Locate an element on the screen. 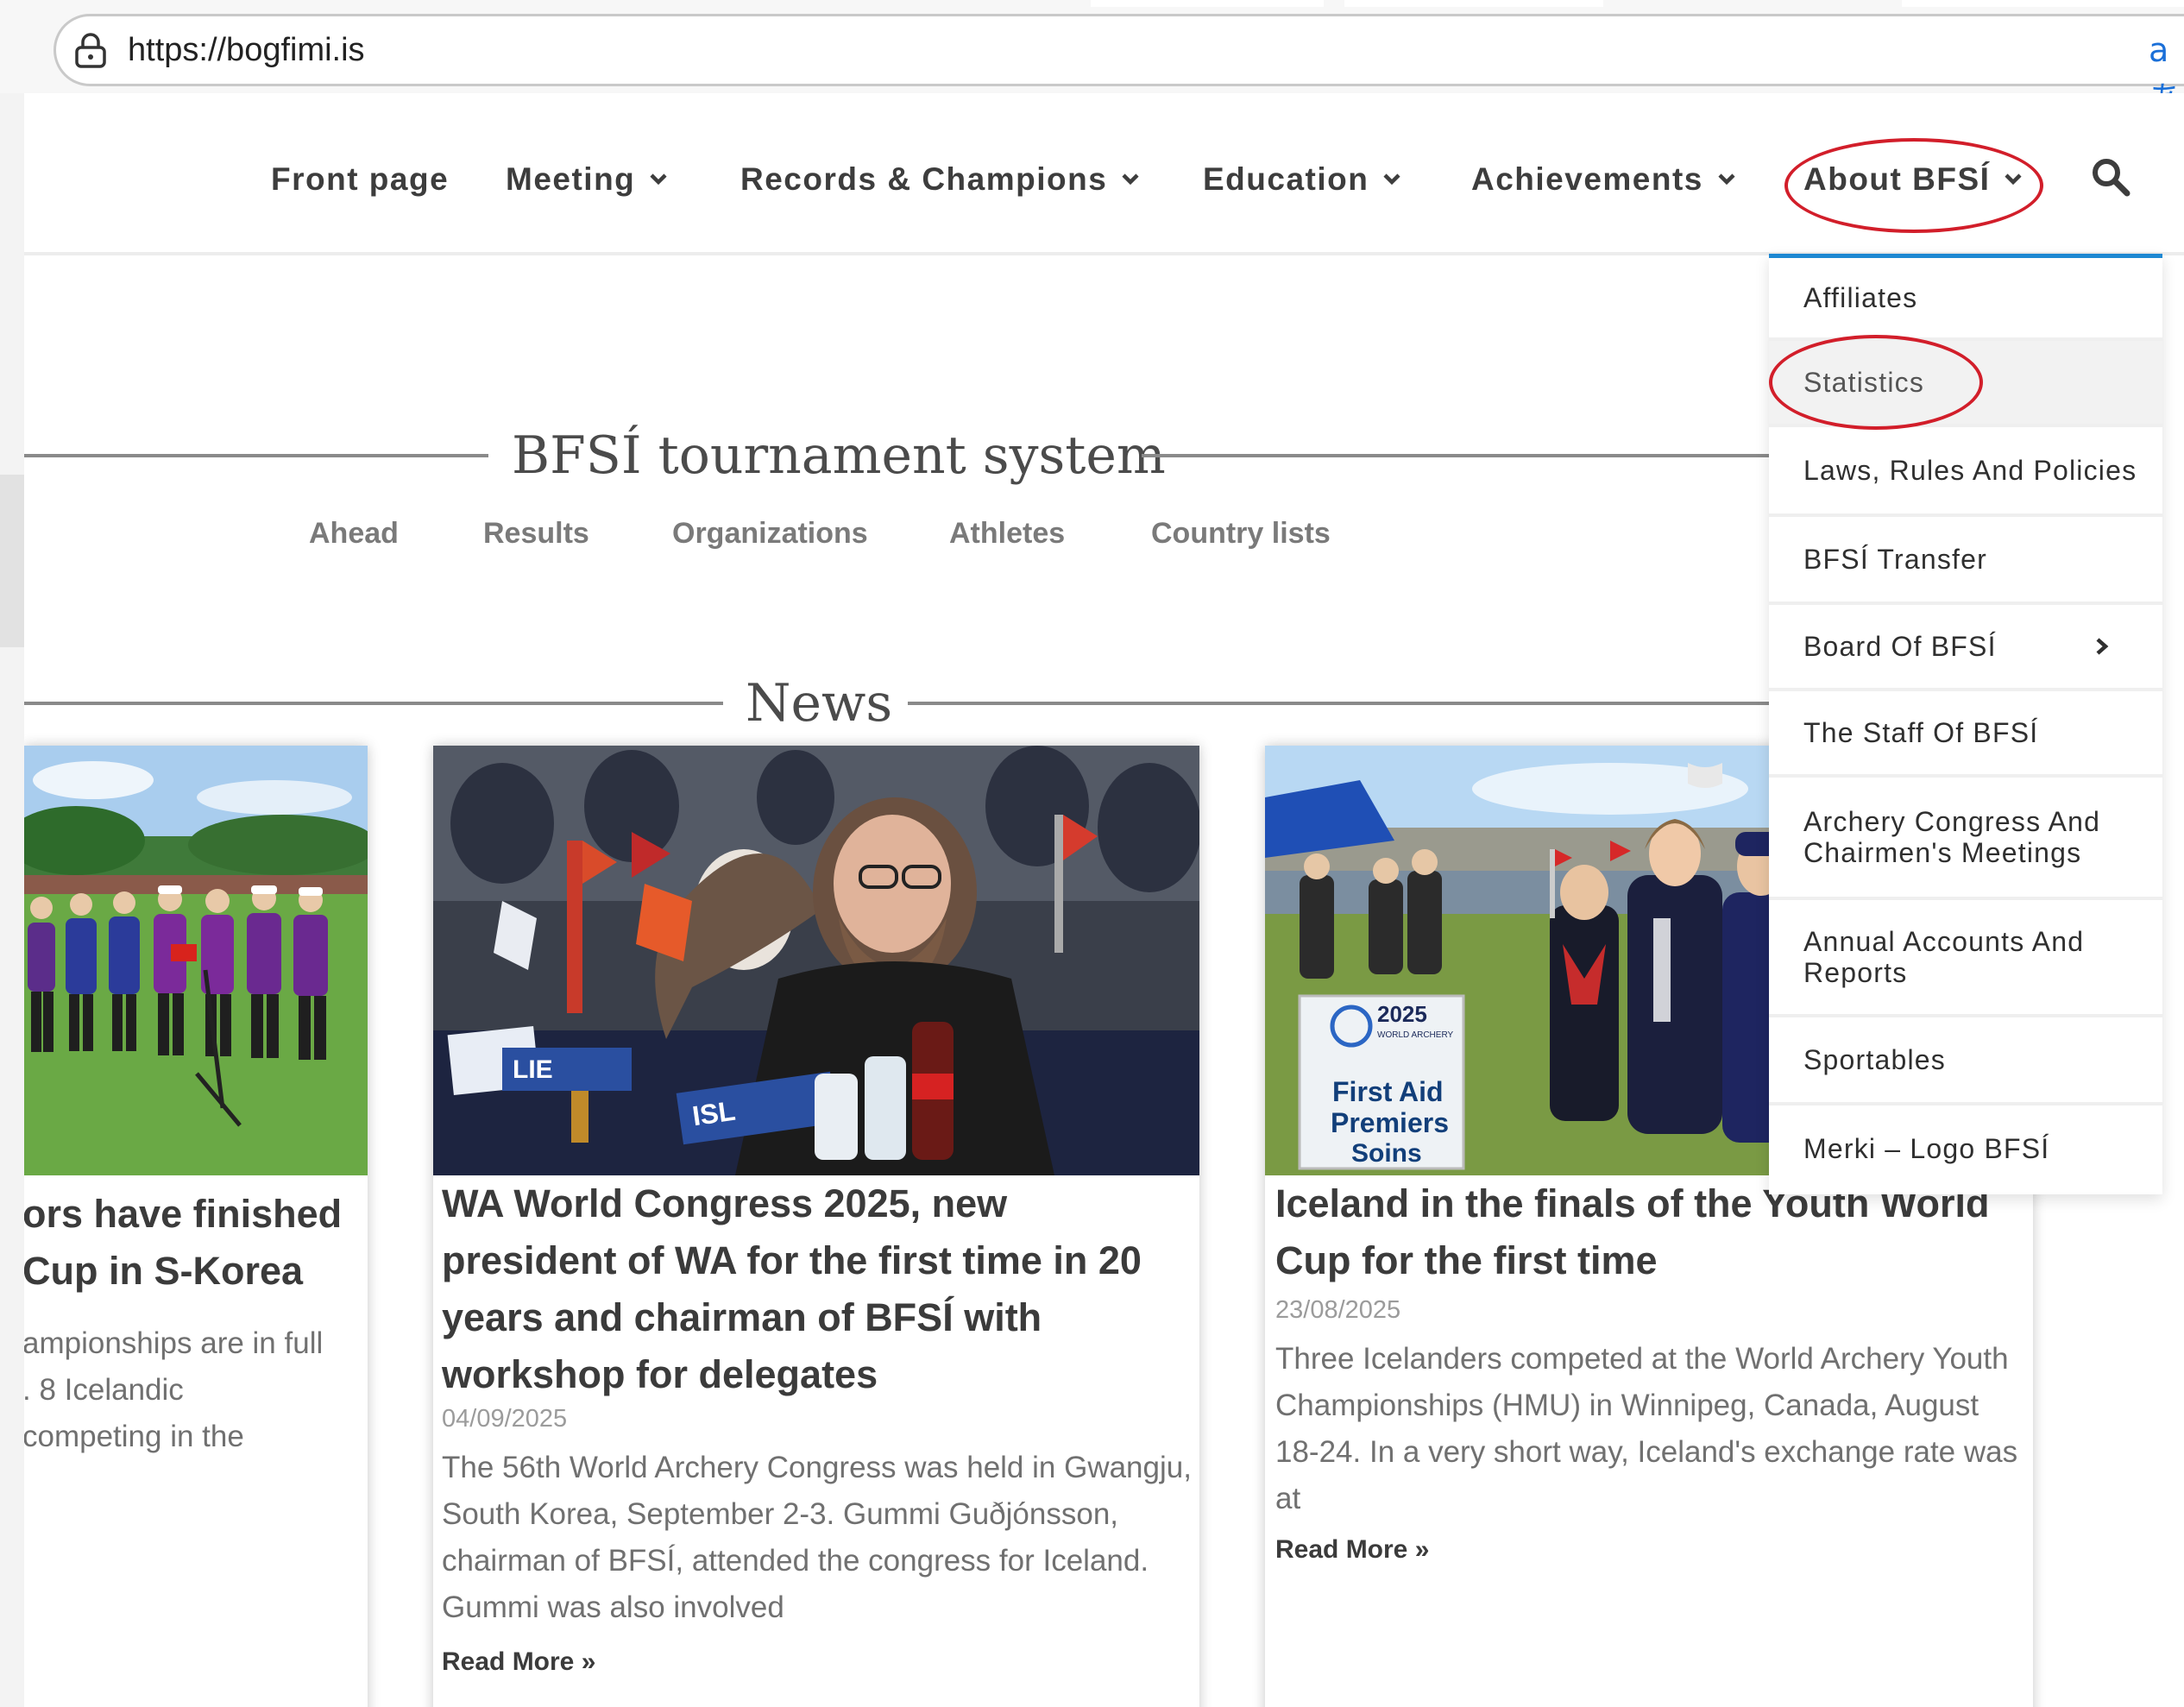 The height and width of the screenshot is (1707, 2184). news-card-date: 04/09/2025 is located at coordinates (505, 1419).